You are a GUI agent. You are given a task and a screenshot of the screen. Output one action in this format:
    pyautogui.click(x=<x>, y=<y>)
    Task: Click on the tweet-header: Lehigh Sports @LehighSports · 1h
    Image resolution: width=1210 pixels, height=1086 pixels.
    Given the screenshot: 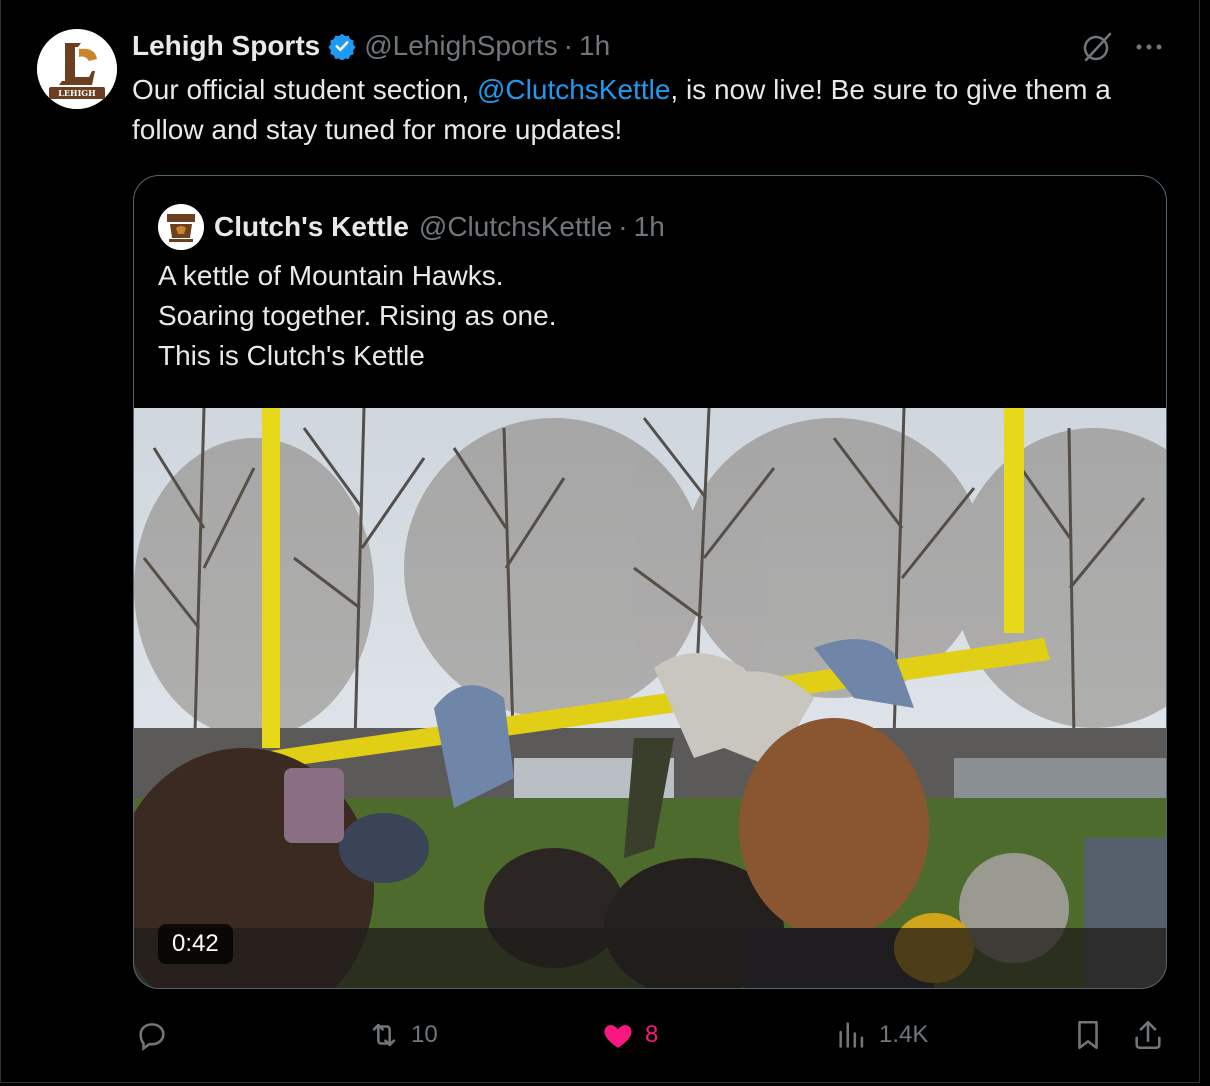 What is the action you would take?
    pyautogui.click(x=371, y=46)
    